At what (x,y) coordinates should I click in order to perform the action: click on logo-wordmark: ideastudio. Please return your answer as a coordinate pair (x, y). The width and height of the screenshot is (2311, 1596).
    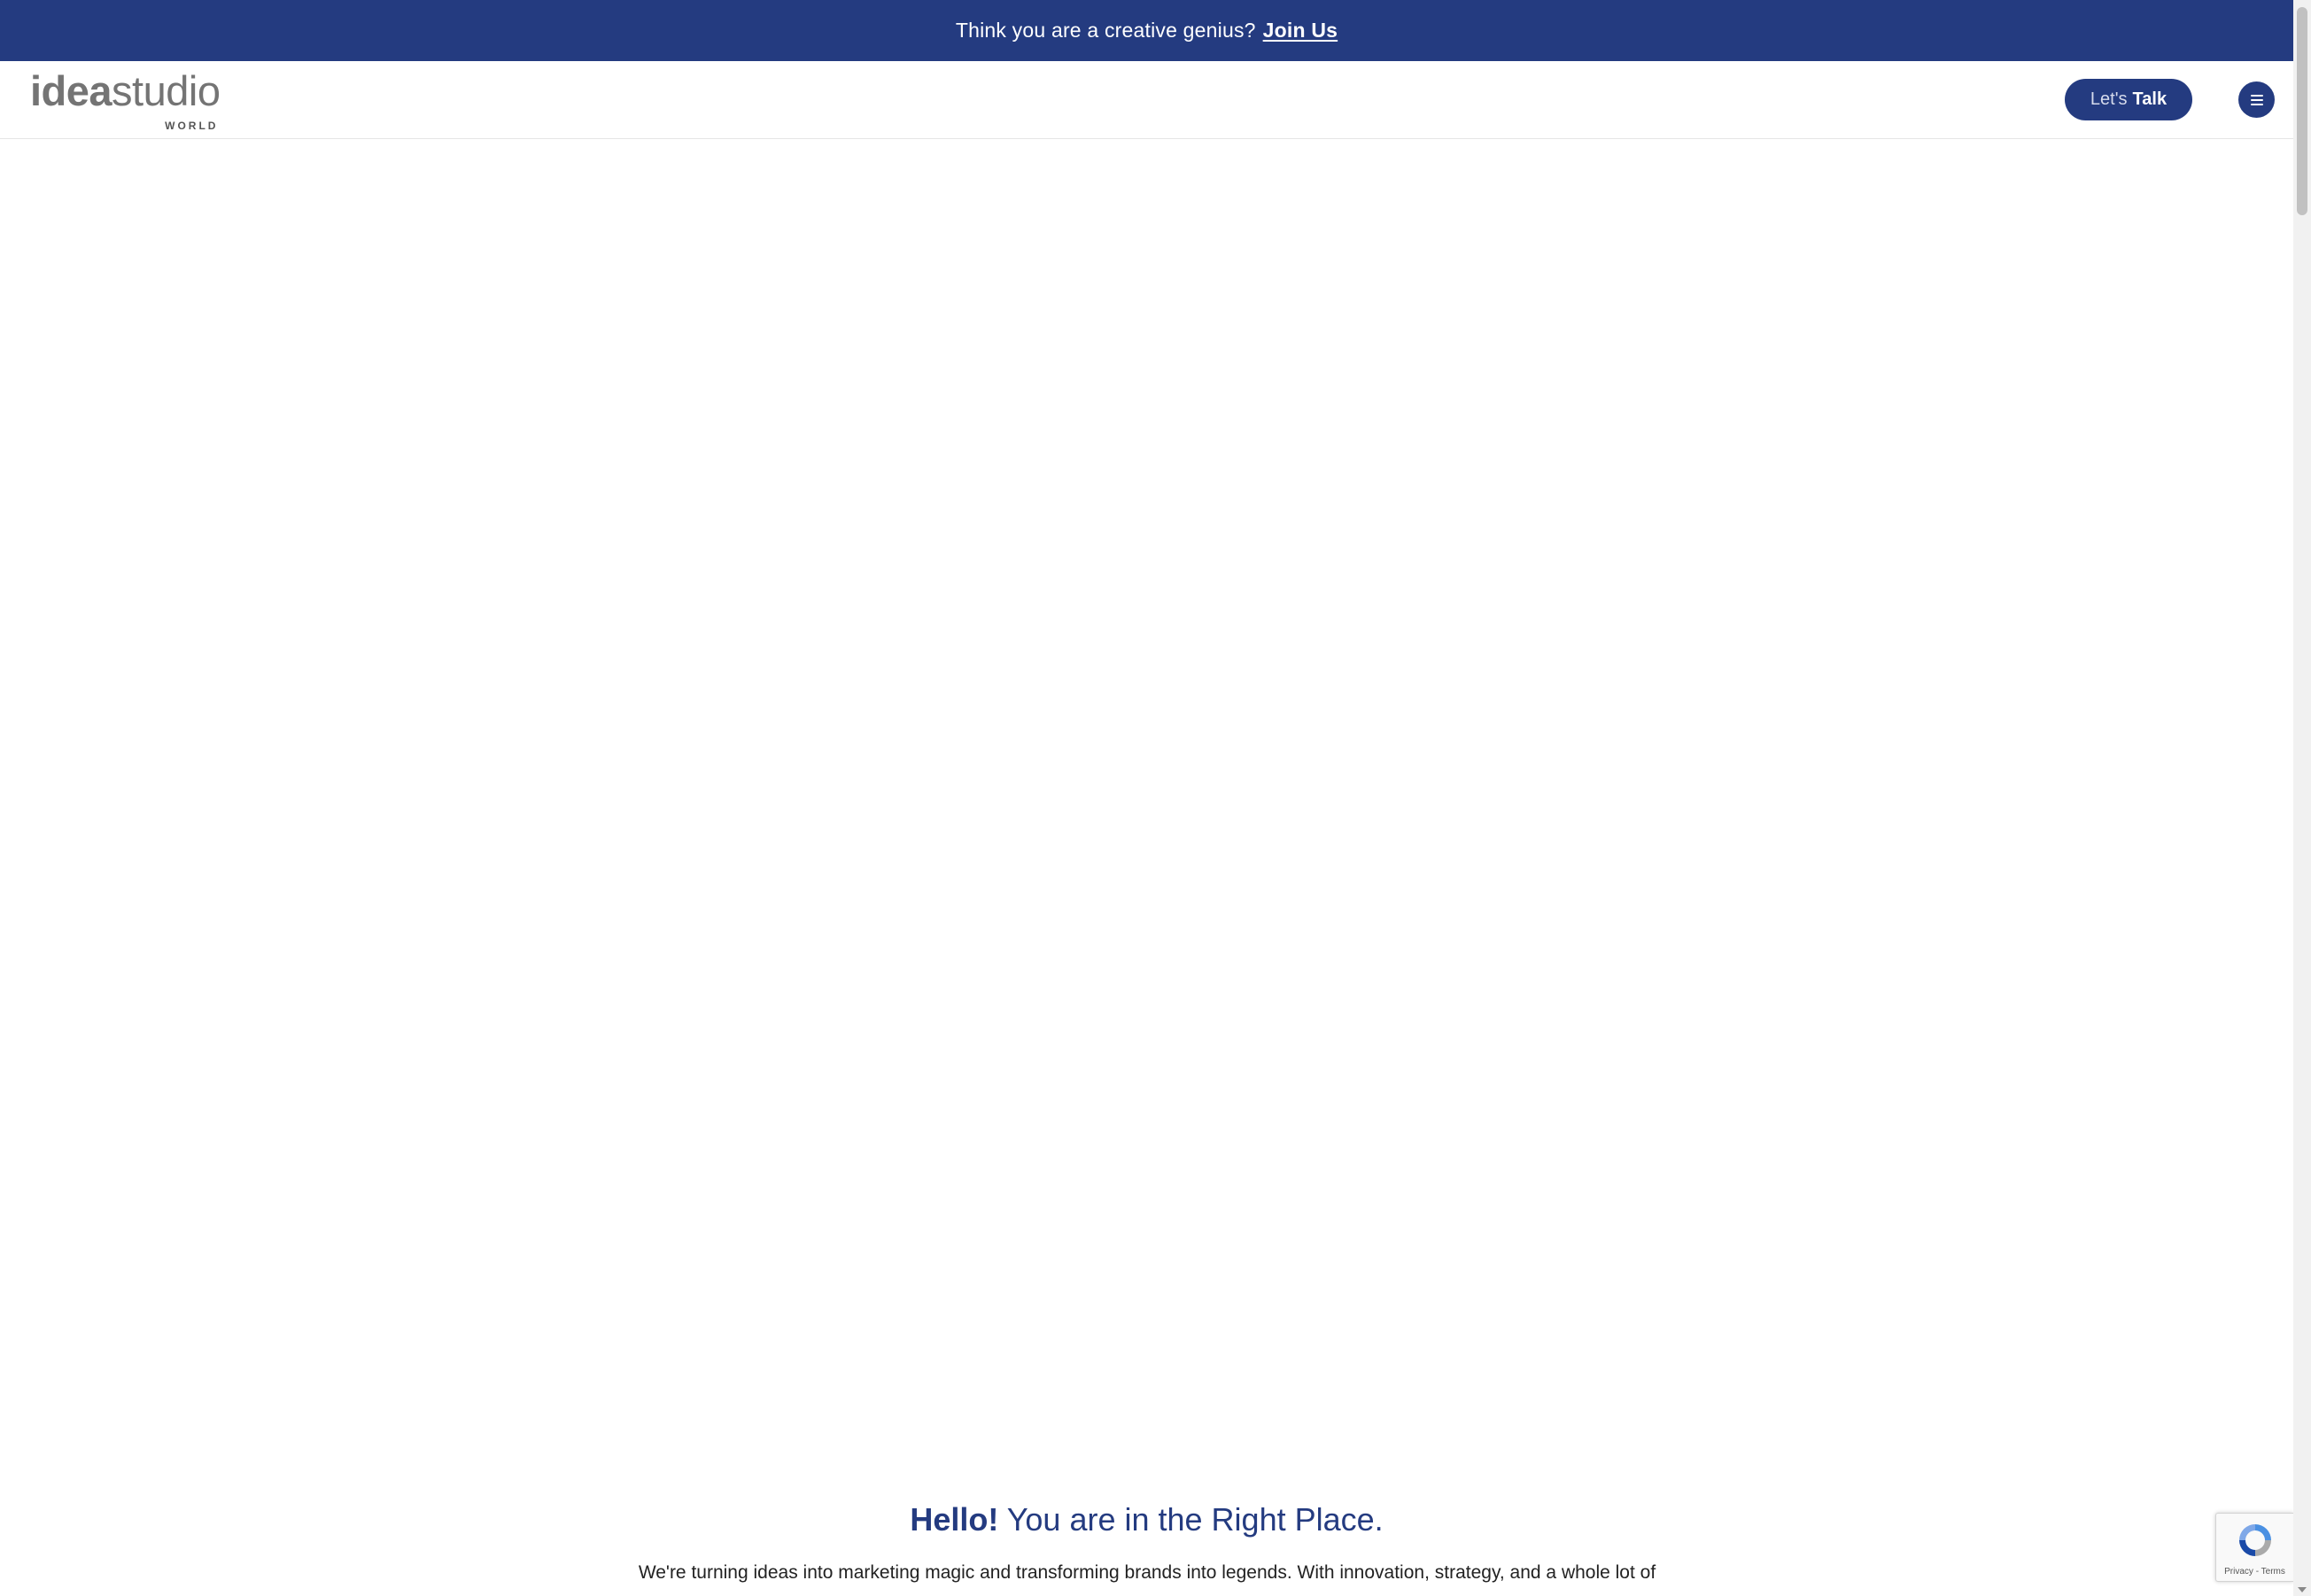
    Looking at the image, I should click on (125, 91).